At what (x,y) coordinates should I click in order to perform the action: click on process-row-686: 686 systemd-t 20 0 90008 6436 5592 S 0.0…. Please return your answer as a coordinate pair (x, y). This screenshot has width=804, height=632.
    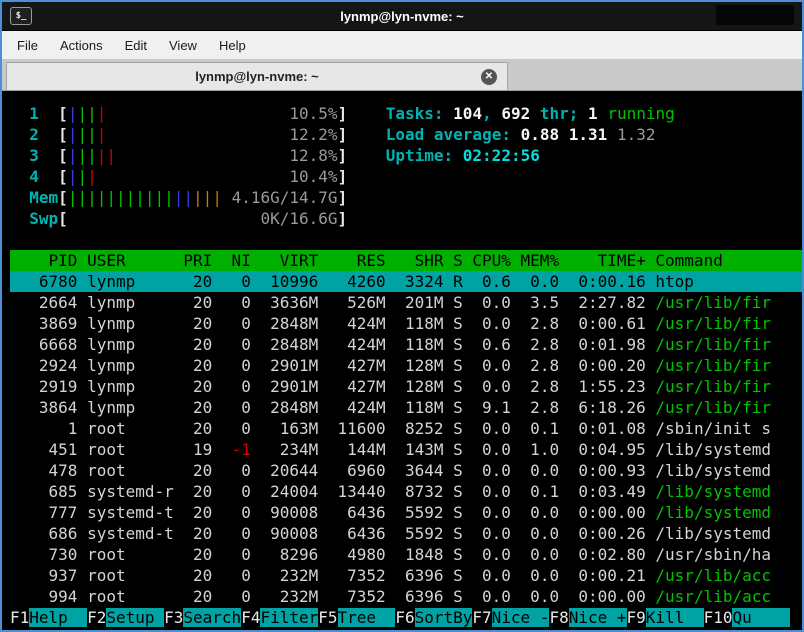
    Looking at the image, I should click on (406, 533).